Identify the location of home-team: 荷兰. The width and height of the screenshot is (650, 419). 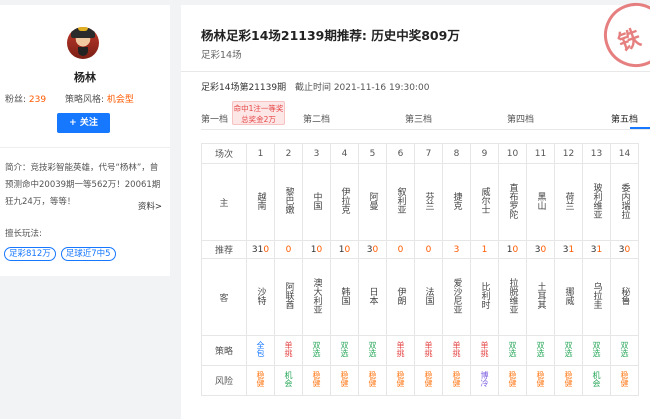
(568, 200).